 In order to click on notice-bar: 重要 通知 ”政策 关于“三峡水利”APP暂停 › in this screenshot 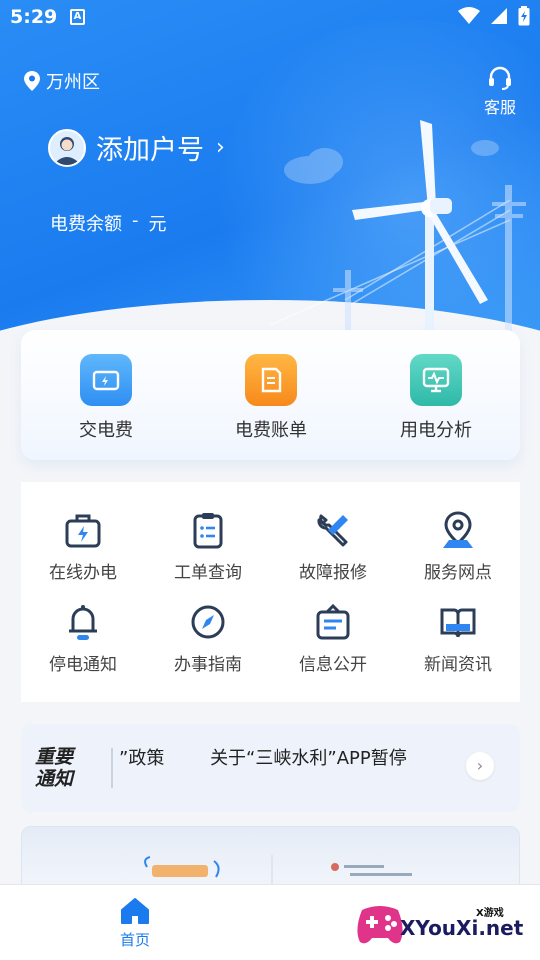, I will do `click(270, 768)`.